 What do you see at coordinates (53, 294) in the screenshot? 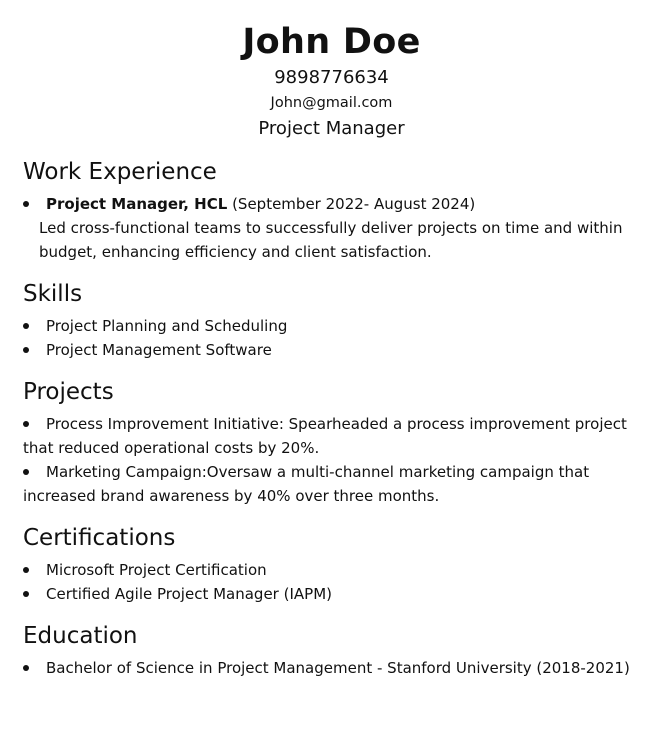
I see `section-title-skills: Skills` at bounding box center [53, 294].